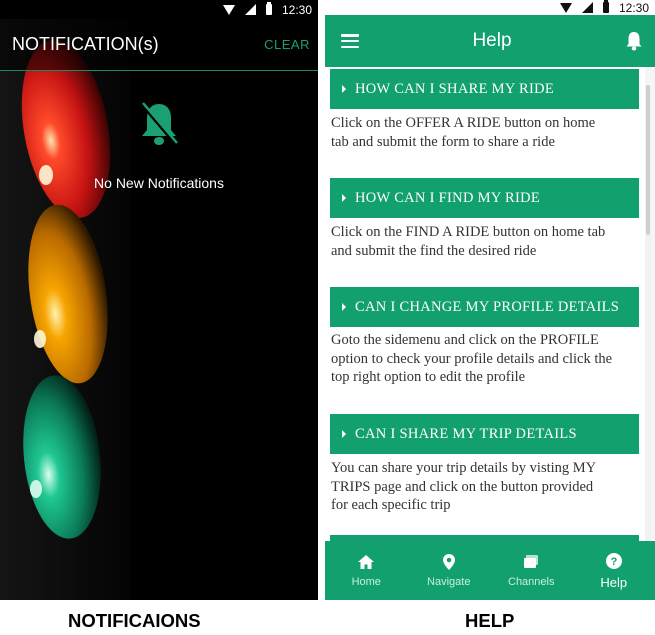 This screenshot has height=635, width=655. What do you see at coordinates (159, 124) in the screenshot?
I see `bell-off-icon` at bounding box center [159, 124].